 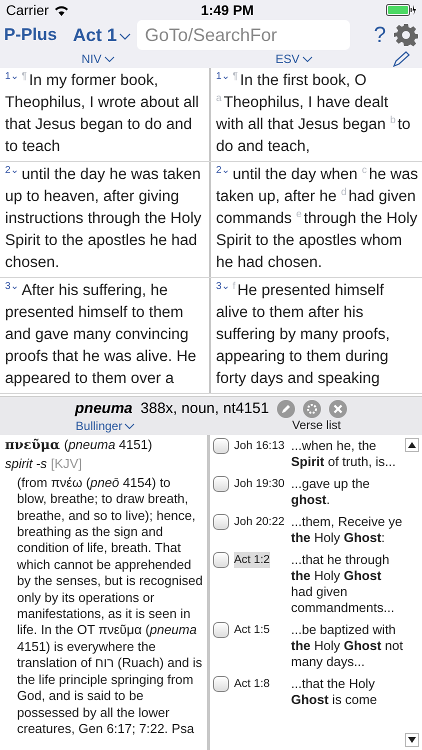 I want to click on verse-snippet: ...them, Receive ye the Holy Ghost:, so click(x=347, y=530).